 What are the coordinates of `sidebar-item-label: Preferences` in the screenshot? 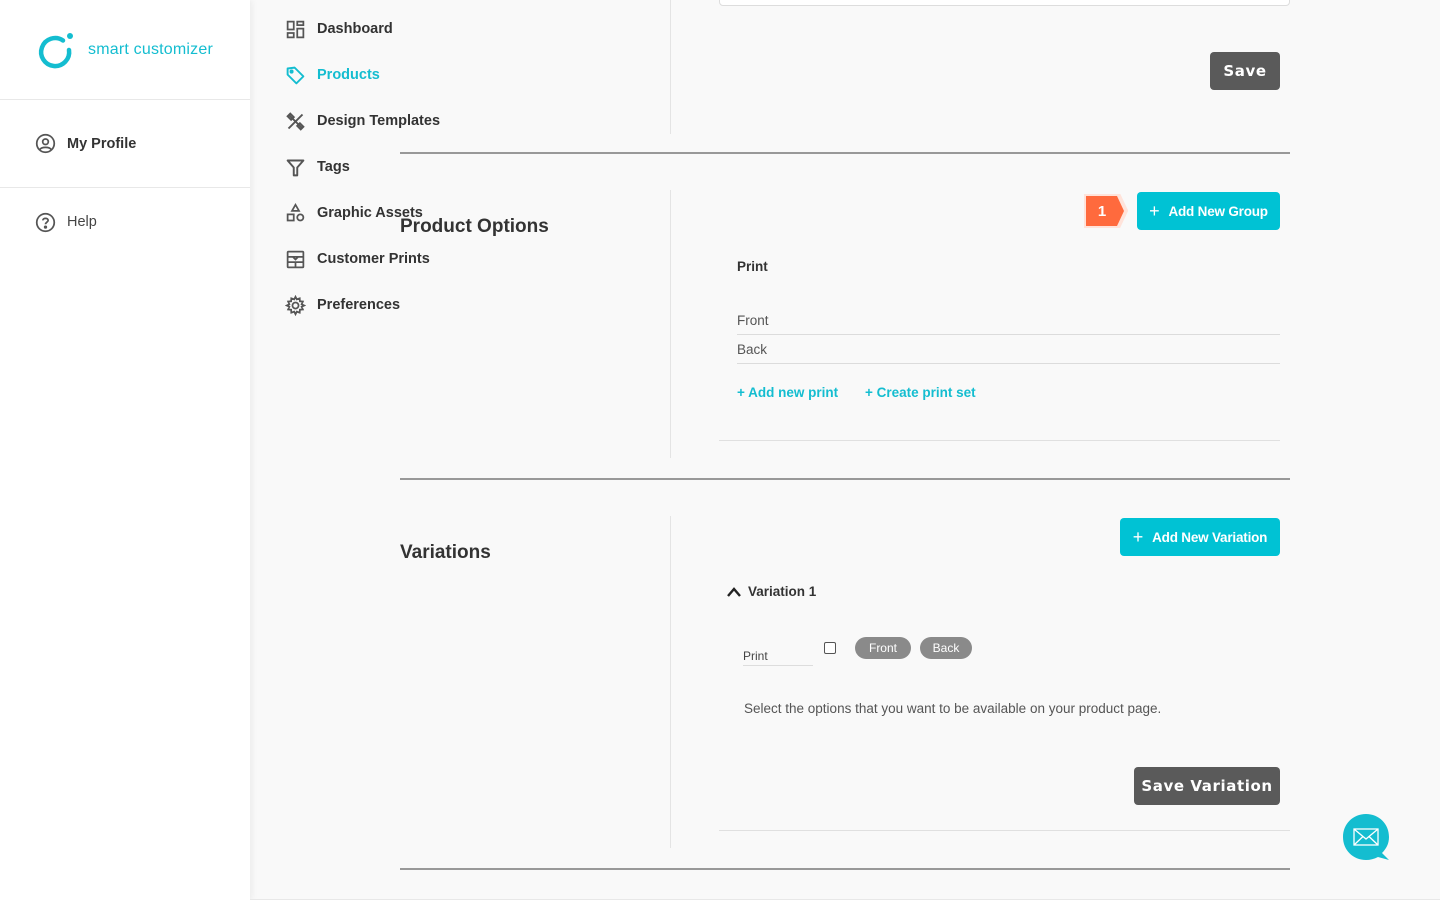 It's located at (359, 305).